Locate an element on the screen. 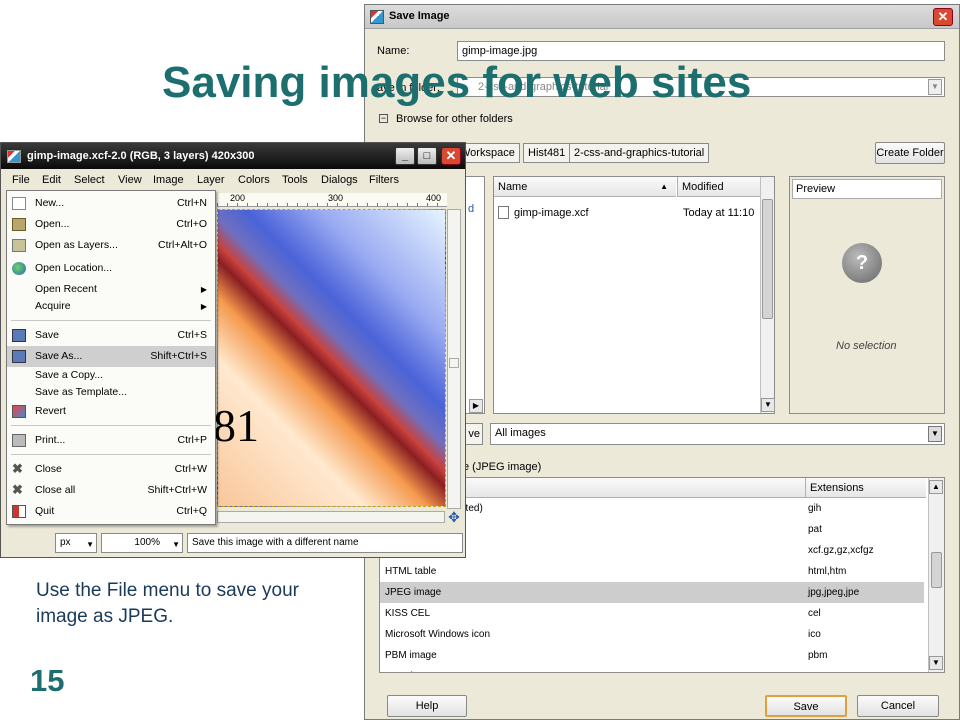 The height and width of the screenshot is (720, 960). save-as-icon is located at coordinates (19, 356).